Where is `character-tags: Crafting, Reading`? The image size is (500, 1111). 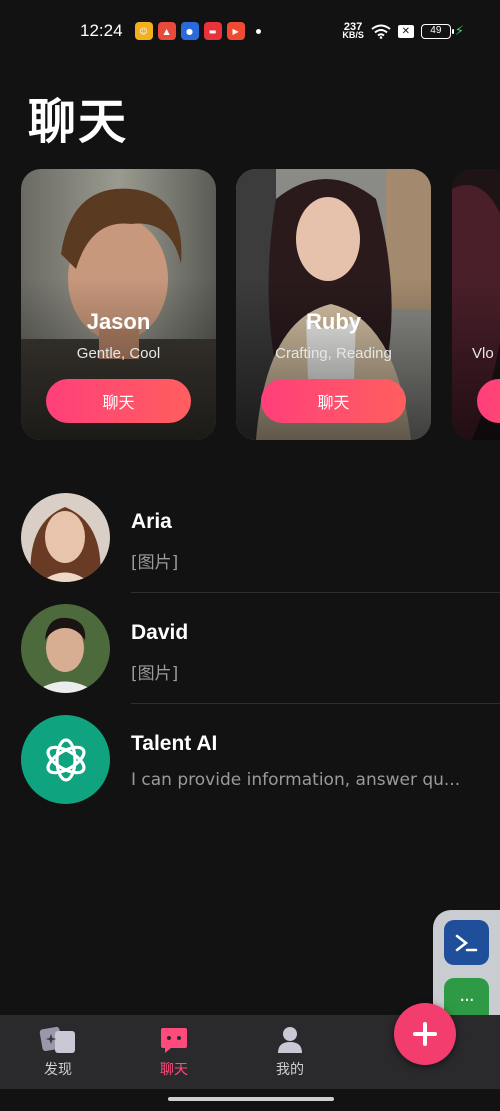
character-tags: Crafting, Reading is located at coordinates (333, 353).